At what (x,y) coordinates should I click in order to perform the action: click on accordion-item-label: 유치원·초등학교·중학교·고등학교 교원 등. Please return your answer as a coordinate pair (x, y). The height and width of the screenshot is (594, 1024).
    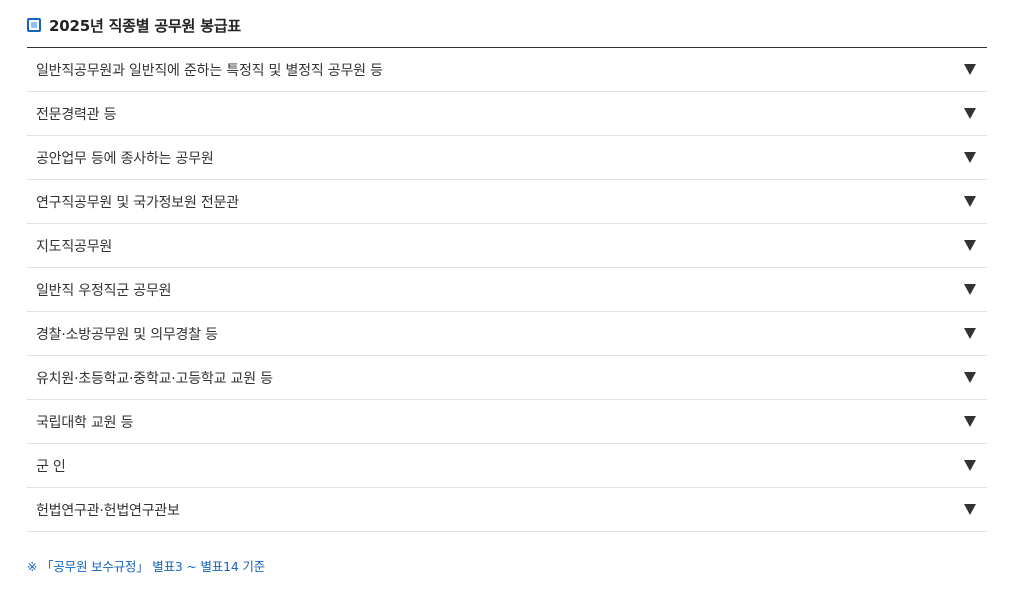
    Looking at the image, I should click on (154, 378).